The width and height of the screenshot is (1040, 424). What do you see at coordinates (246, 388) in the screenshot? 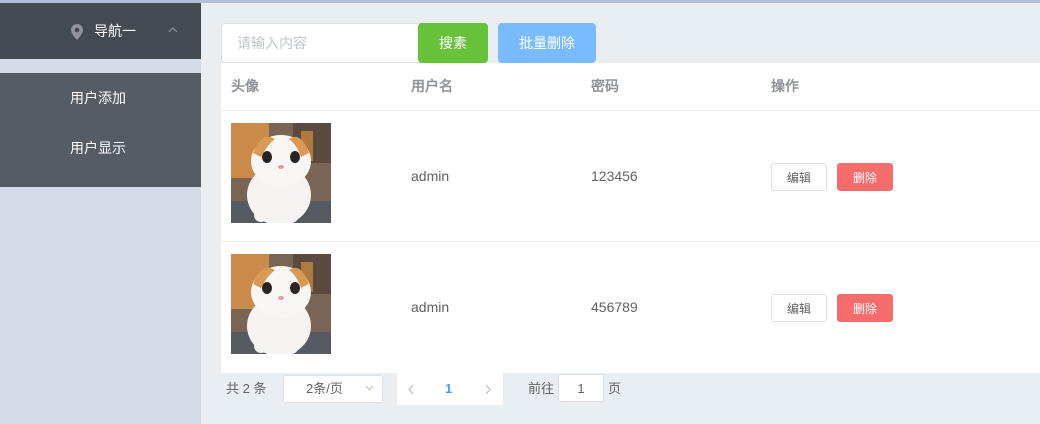
I see `pagination-total: 共 2 条` at bounding box center [246, 388].